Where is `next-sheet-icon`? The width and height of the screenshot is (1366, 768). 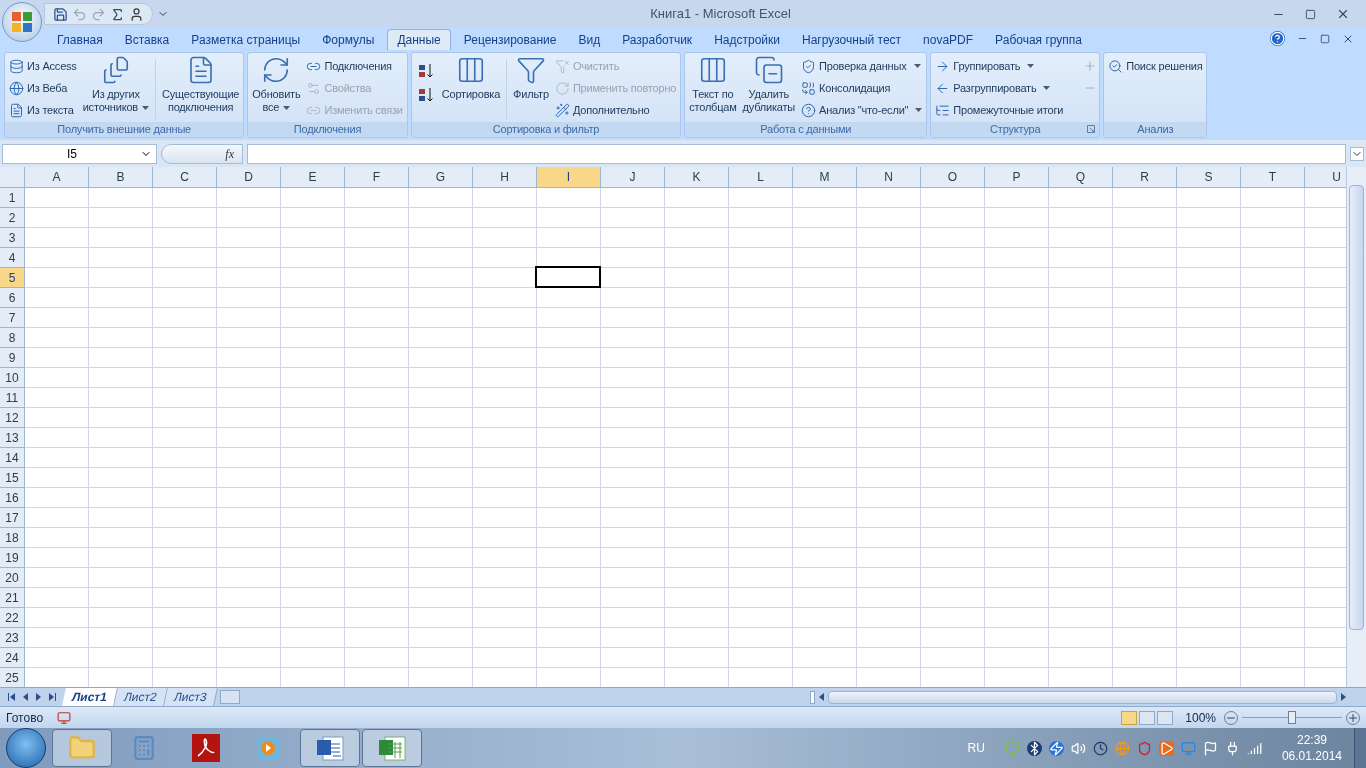 next-sheet-icon is located at coordinates (38, 697).